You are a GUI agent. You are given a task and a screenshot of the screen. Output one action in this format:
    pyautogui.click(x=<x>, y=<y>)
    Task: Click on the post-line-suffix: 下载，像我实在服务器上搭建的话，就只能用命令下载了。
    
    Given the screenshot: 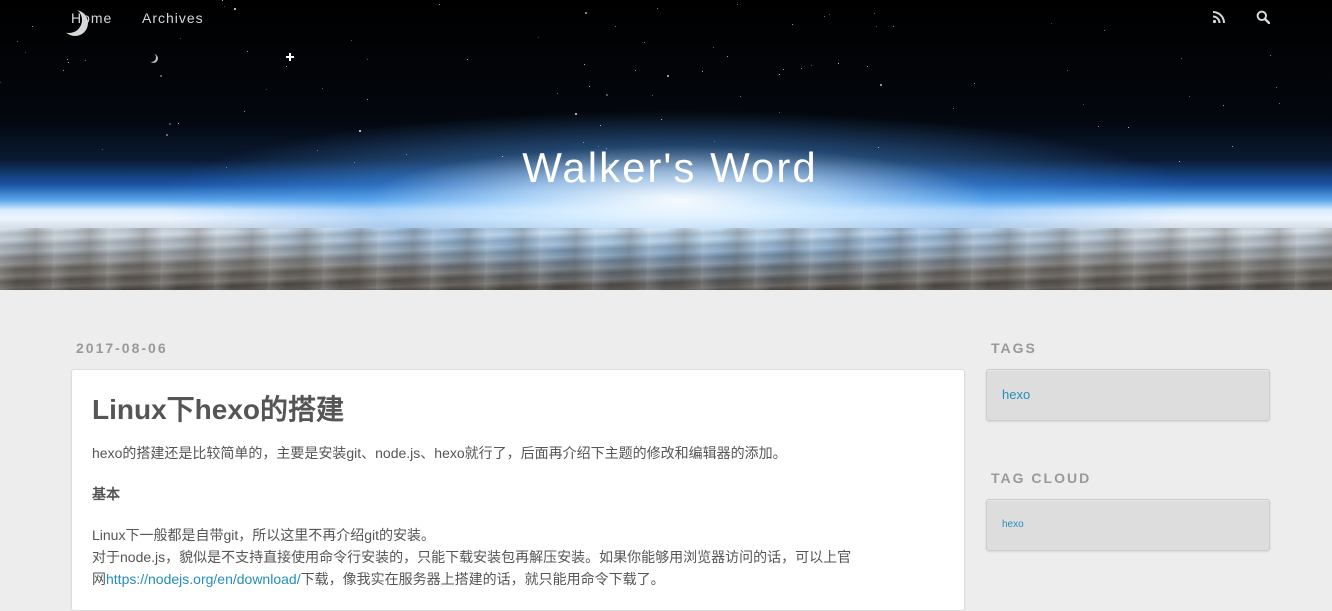 What is the action you would take?
    pyautogui.click(x=482, y=579)
    